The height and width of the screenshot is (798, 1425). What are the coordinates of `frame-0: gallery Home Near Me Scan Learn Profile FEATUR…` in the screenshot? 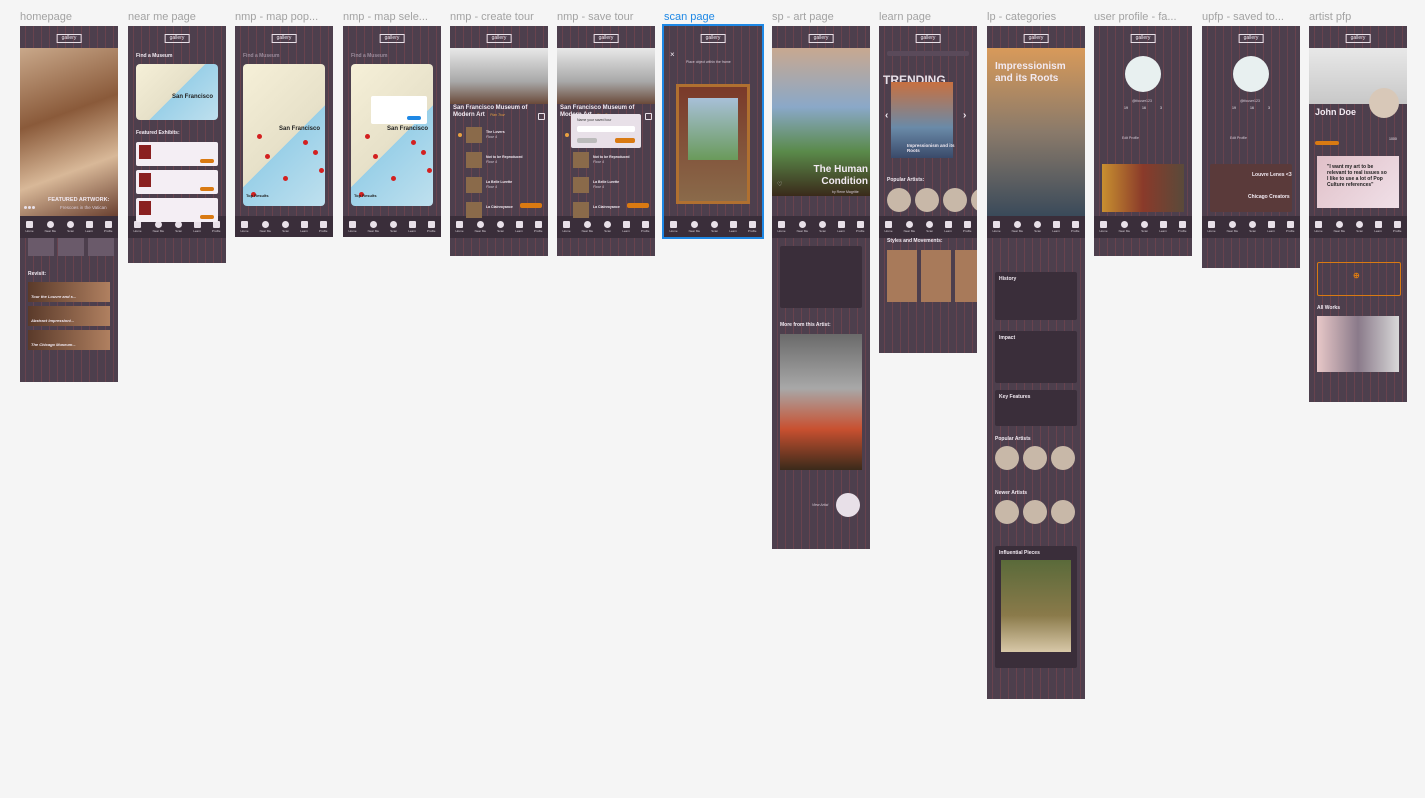 It's located at (69, 204).